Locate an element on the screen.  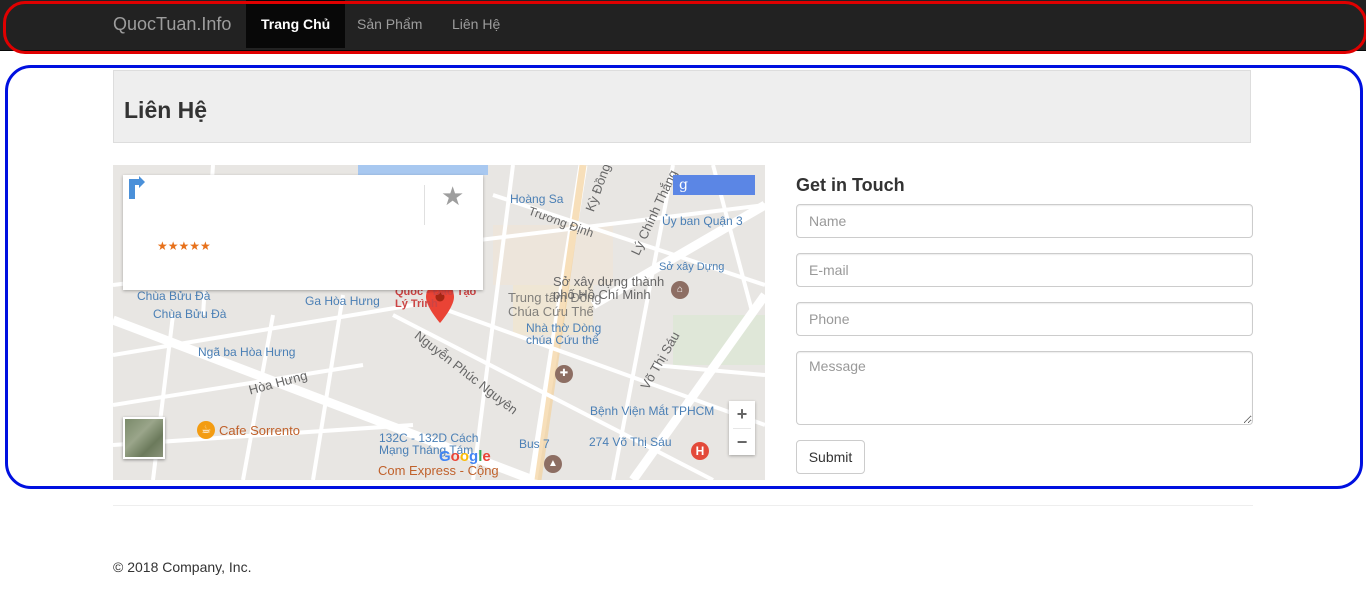
google-logo: Google is located at coordinates (465, 456).